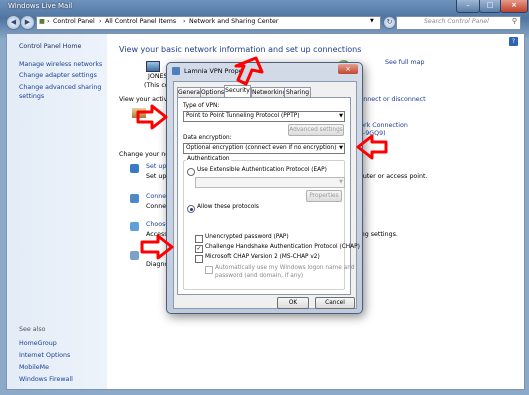  I want to click on arrow-chap, so click(157, 247).